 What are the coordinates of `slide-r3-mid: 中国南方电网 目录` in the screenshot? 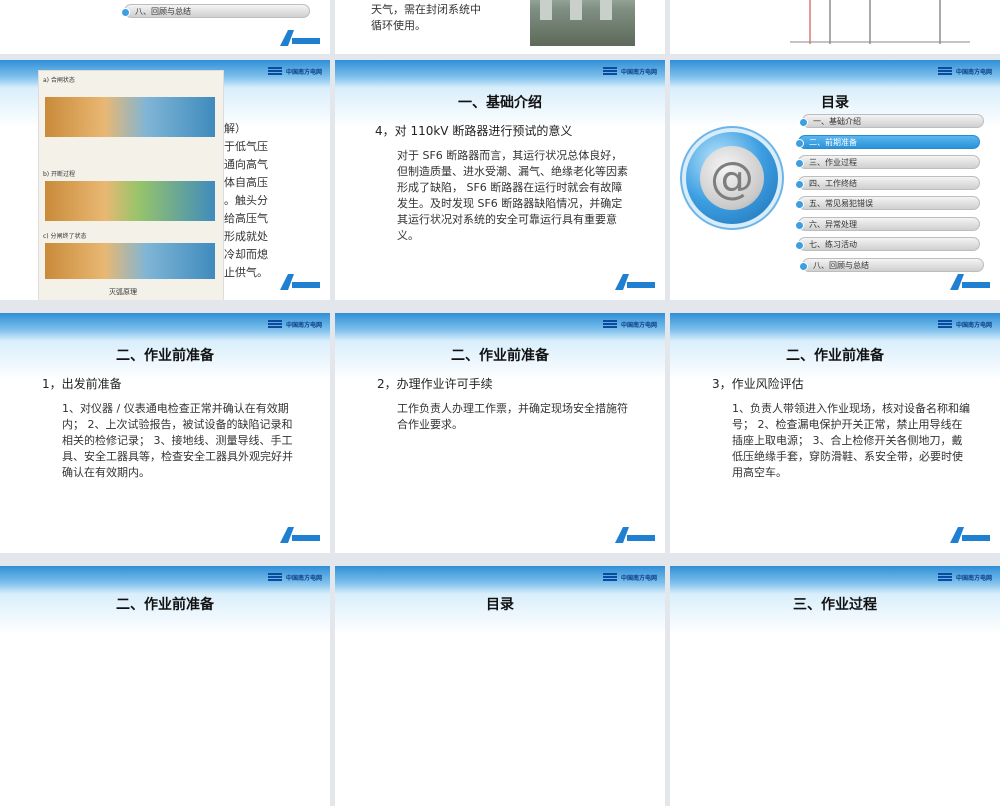 It's located at (500, 686).